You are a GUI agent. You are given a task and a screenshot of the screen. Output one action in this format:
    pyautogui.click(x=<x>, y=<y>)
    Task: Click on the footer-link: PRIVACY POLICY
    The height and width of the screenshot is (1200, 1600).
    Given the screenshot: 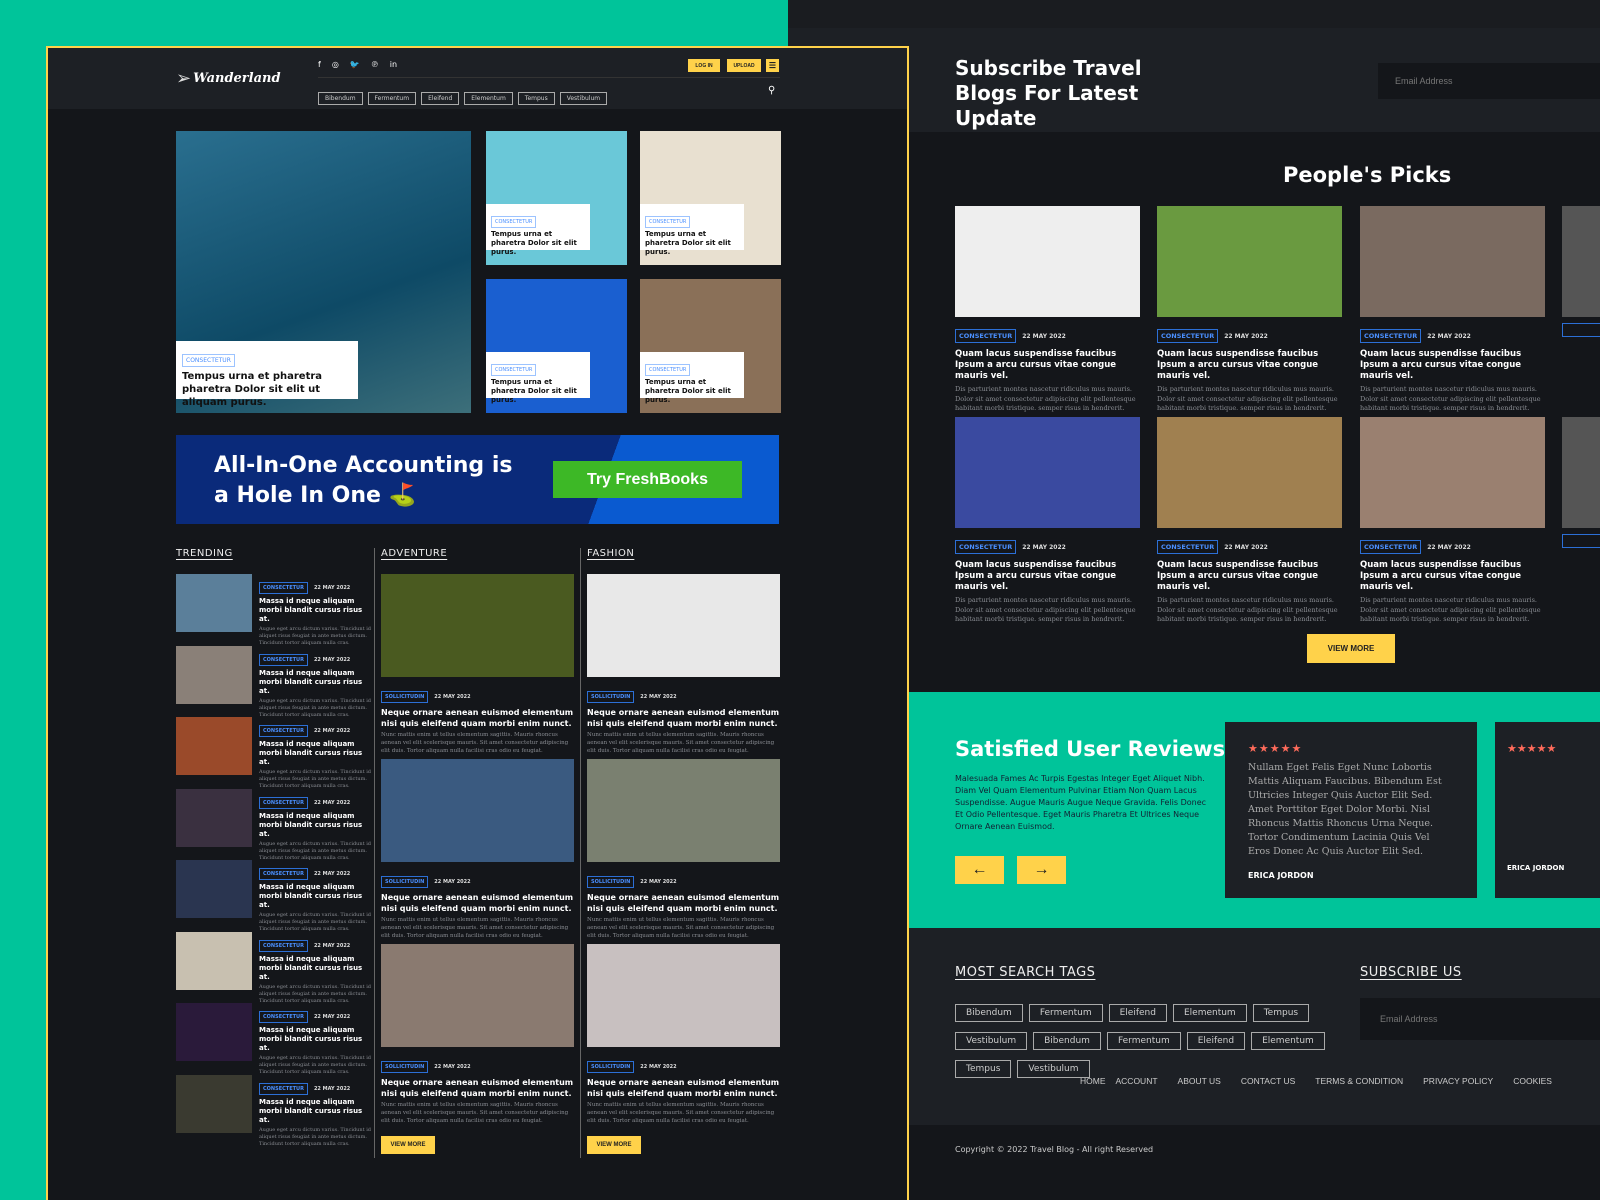 What is the action you would take?
    pyautogui.click(x=1458, y=1081)
    